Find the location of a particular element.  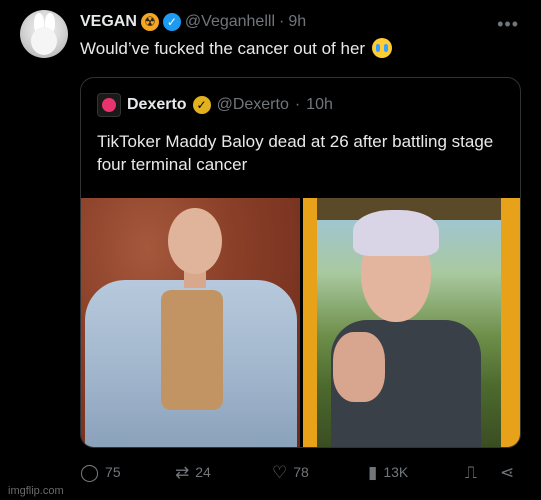

crying-face-emoji-icon is located at coordinates (381, 48).